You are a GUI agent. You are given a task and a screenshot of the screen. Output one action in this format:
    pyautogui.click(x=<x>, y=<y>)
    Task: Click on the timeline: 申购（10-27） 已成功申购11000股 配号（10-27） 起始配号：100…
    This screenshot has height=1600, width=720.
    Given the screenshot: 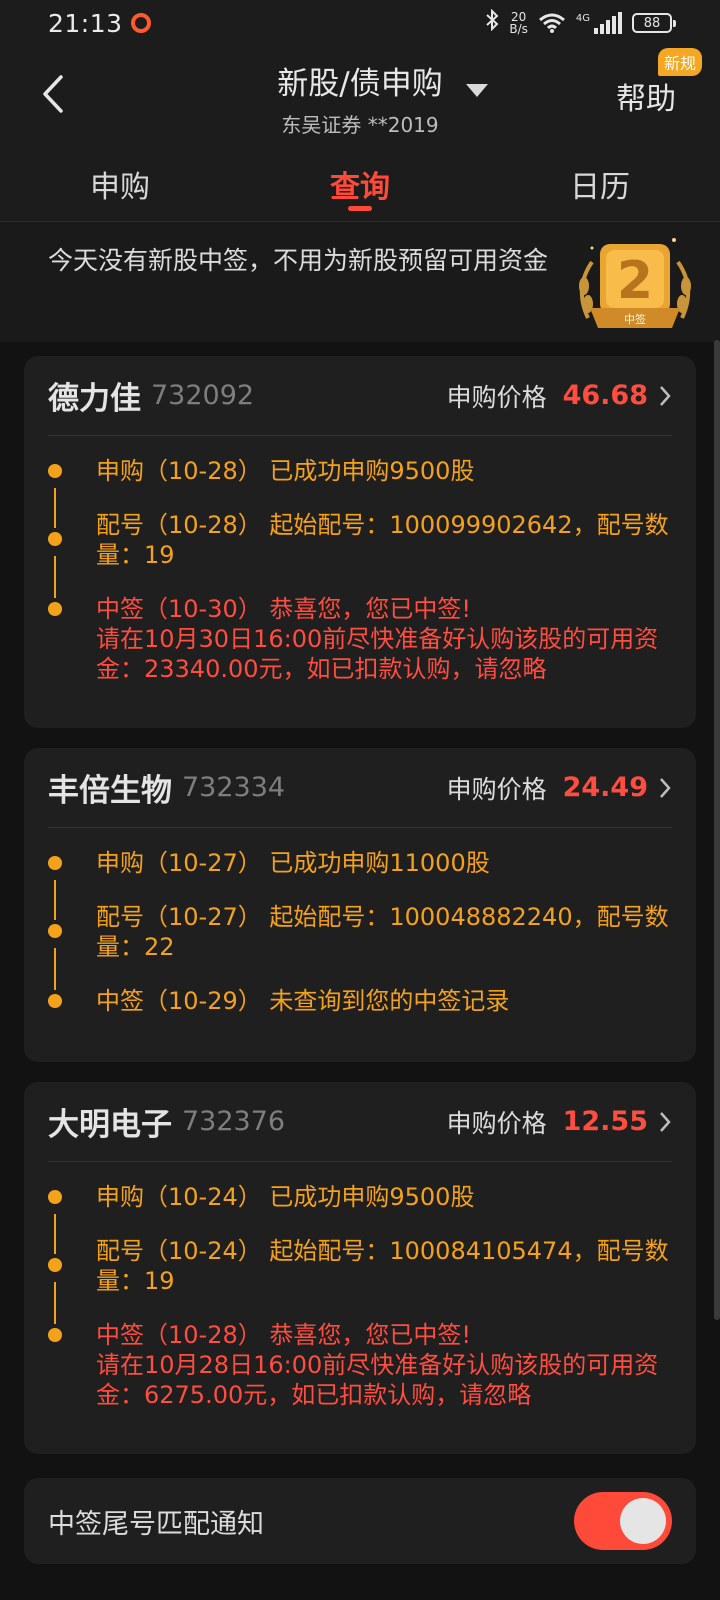 What is the action you would take?
    pyautogui.click(x=360, y=934)
    